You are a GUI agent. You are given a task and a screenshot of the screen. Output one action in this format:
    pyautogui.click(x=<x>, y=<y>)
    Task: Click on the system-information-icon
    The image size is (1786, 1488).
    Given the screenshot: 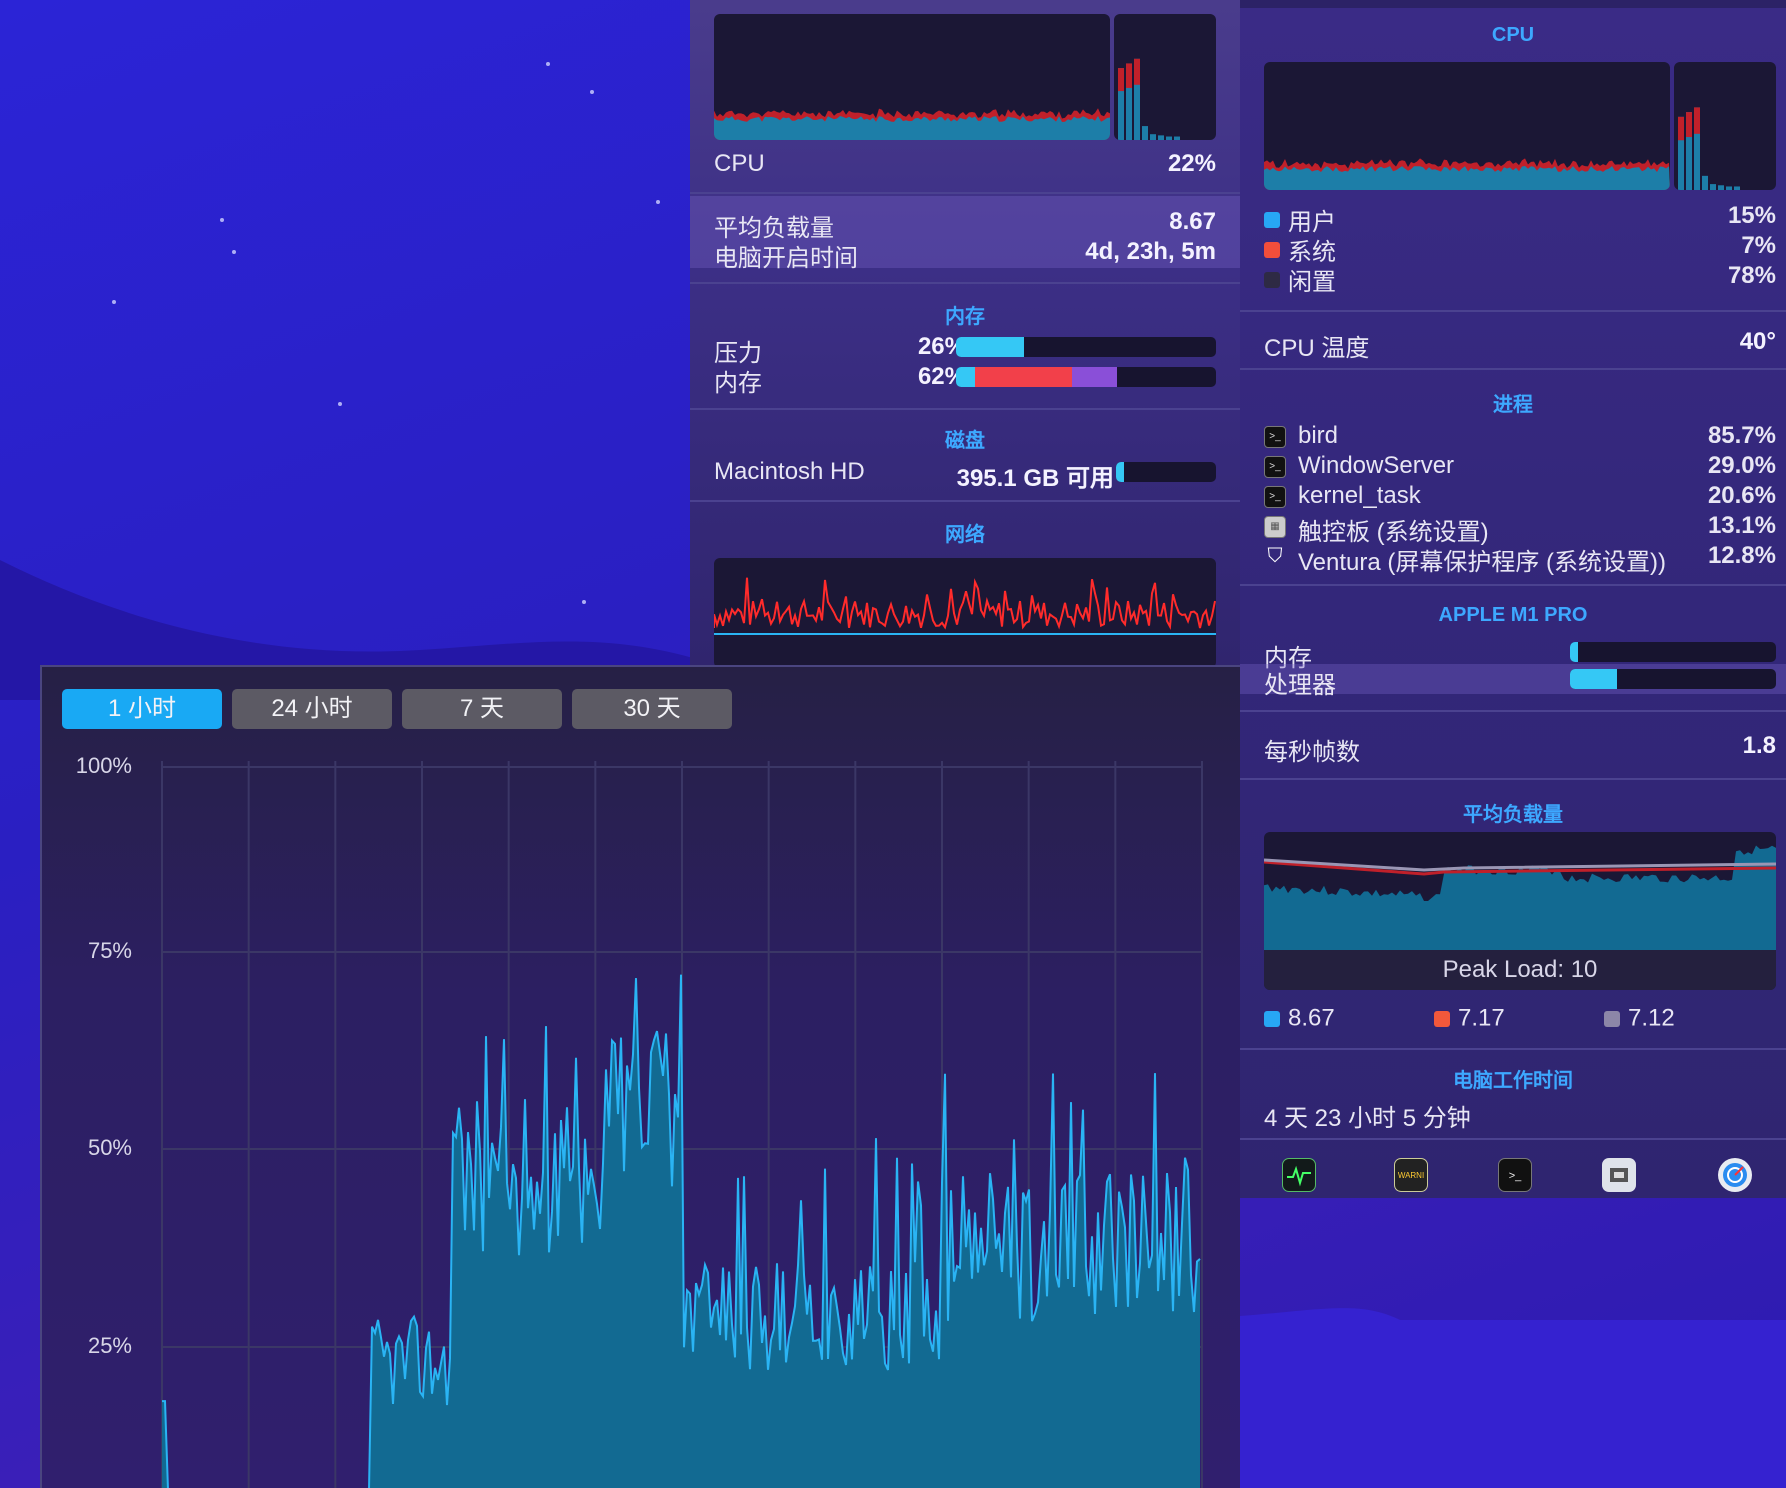 What is the action you would take?
    pyautogui.click(x=1619, y=1175)
    